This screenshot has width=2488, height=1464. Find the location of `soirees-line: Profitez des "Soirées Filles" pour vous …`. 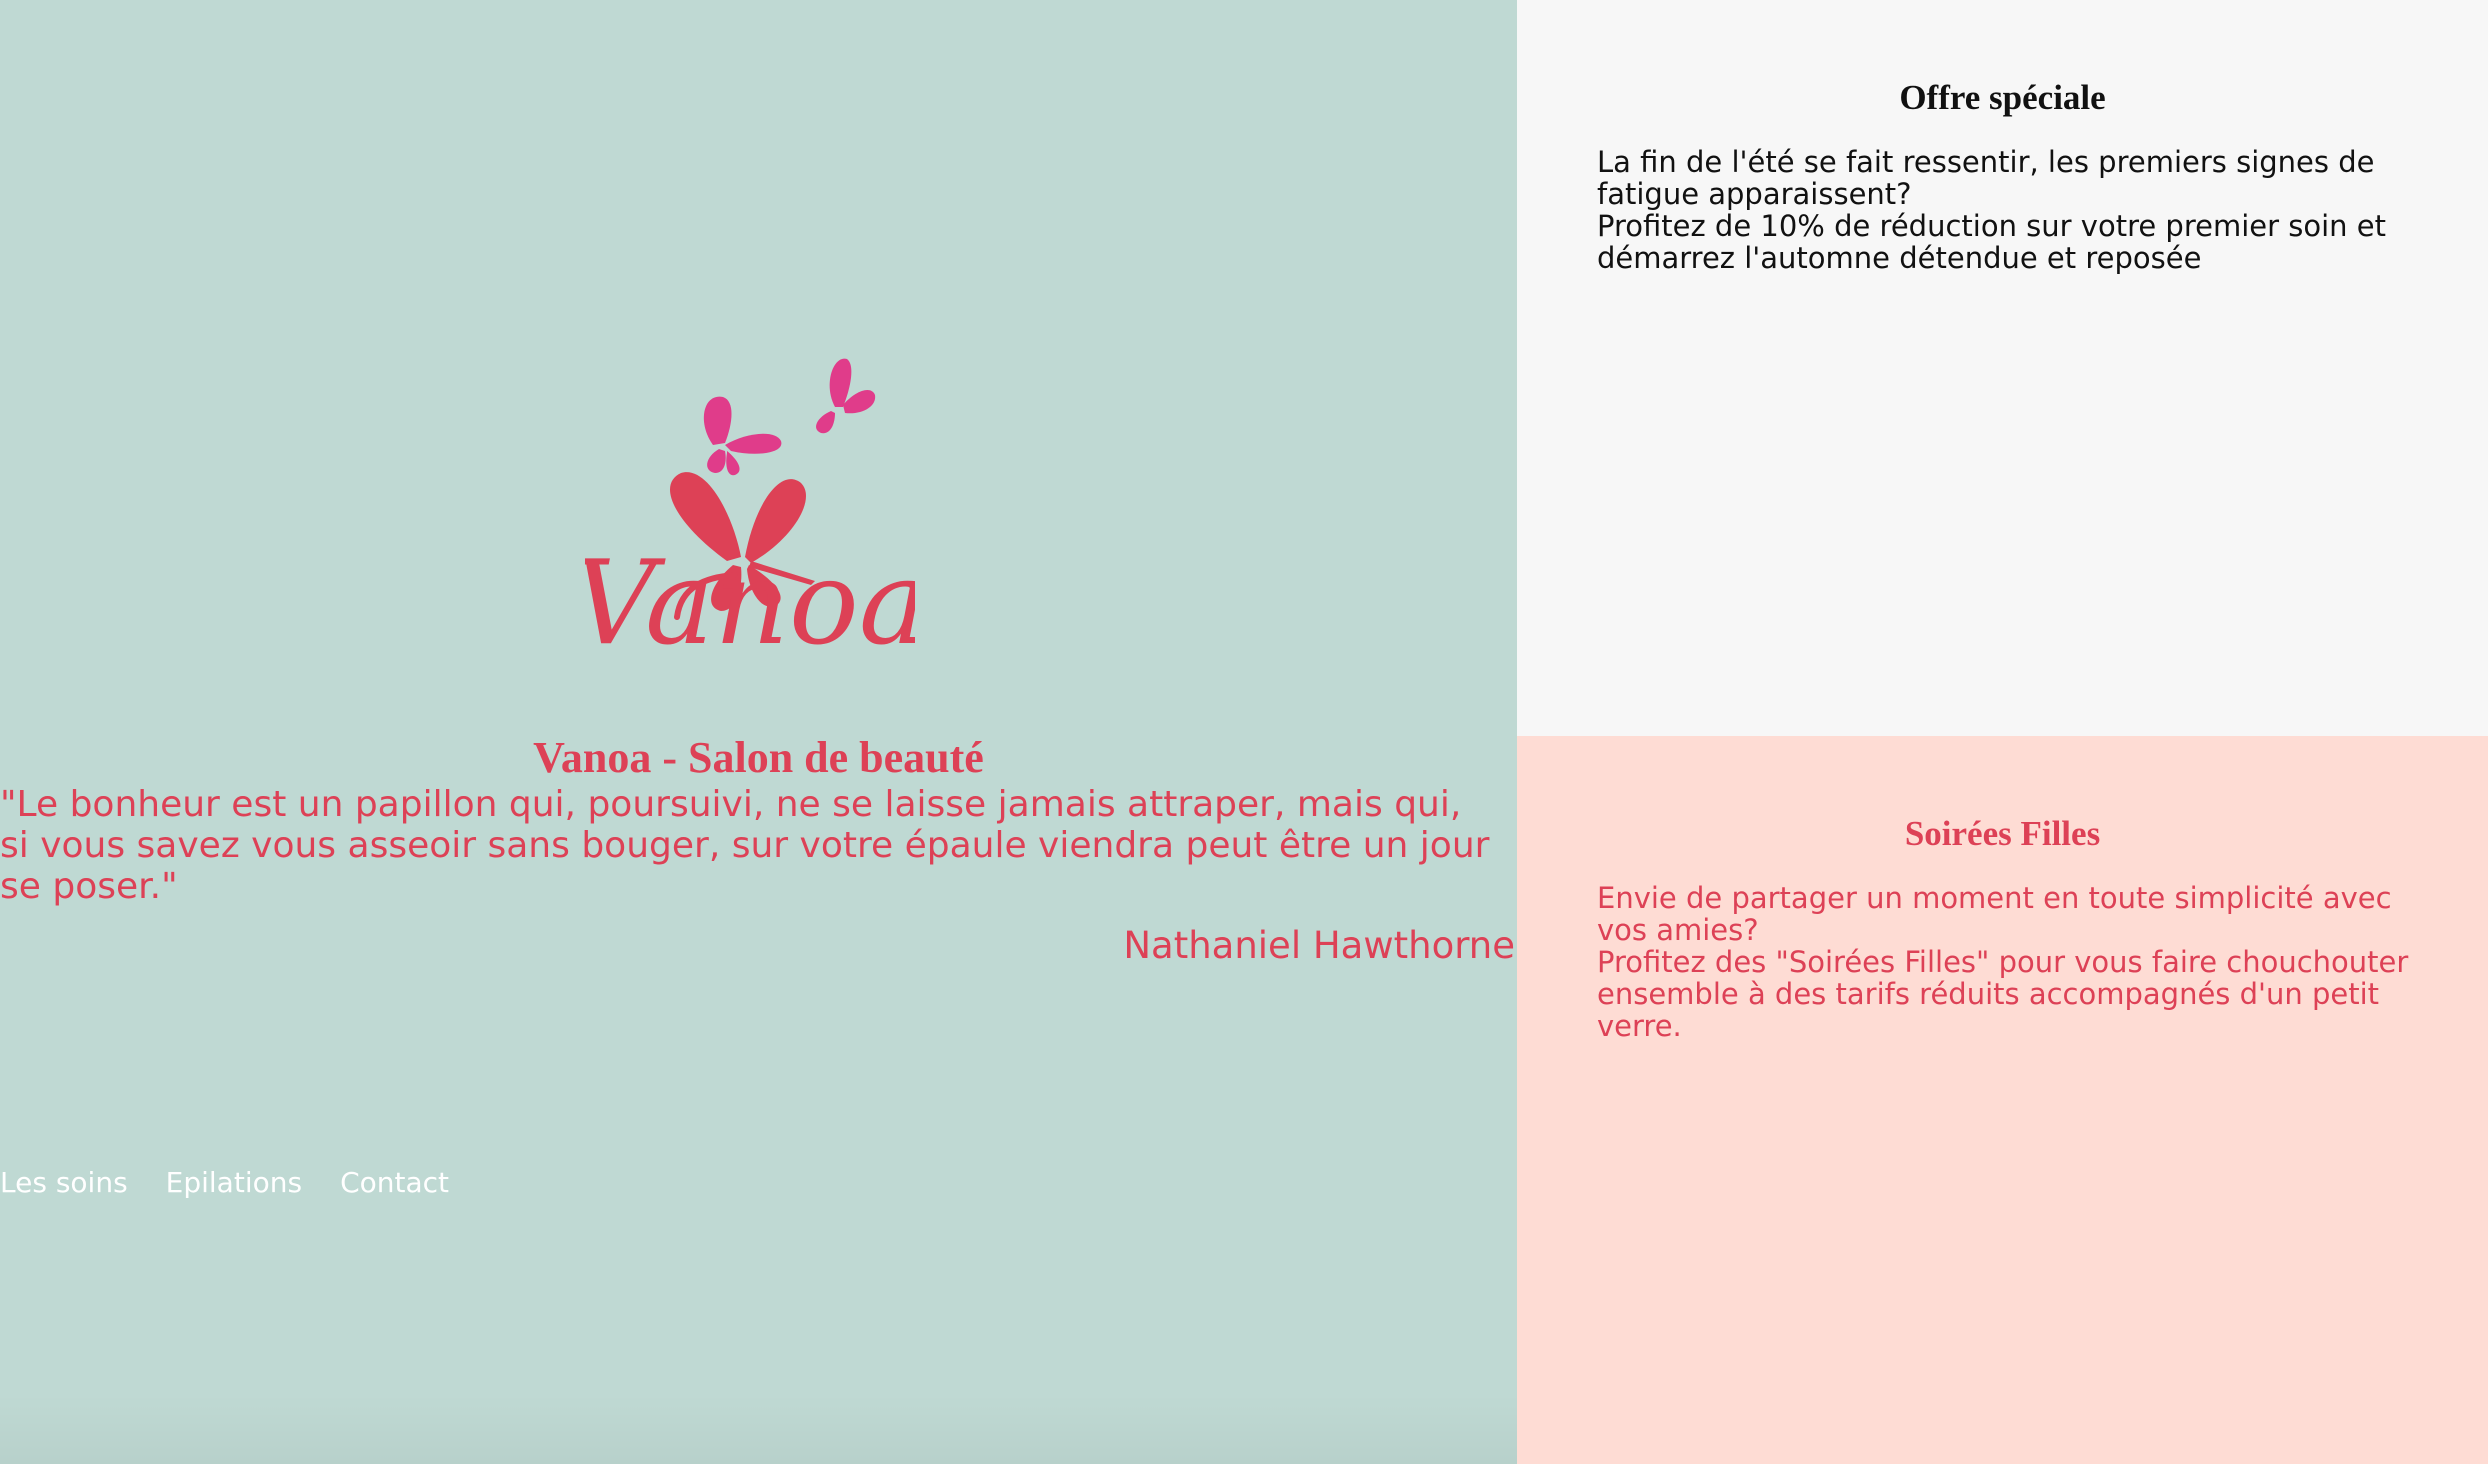

soirees-line: Profitez des "Soirées Filles" pour vous … is located at coordinates (2003, 994).